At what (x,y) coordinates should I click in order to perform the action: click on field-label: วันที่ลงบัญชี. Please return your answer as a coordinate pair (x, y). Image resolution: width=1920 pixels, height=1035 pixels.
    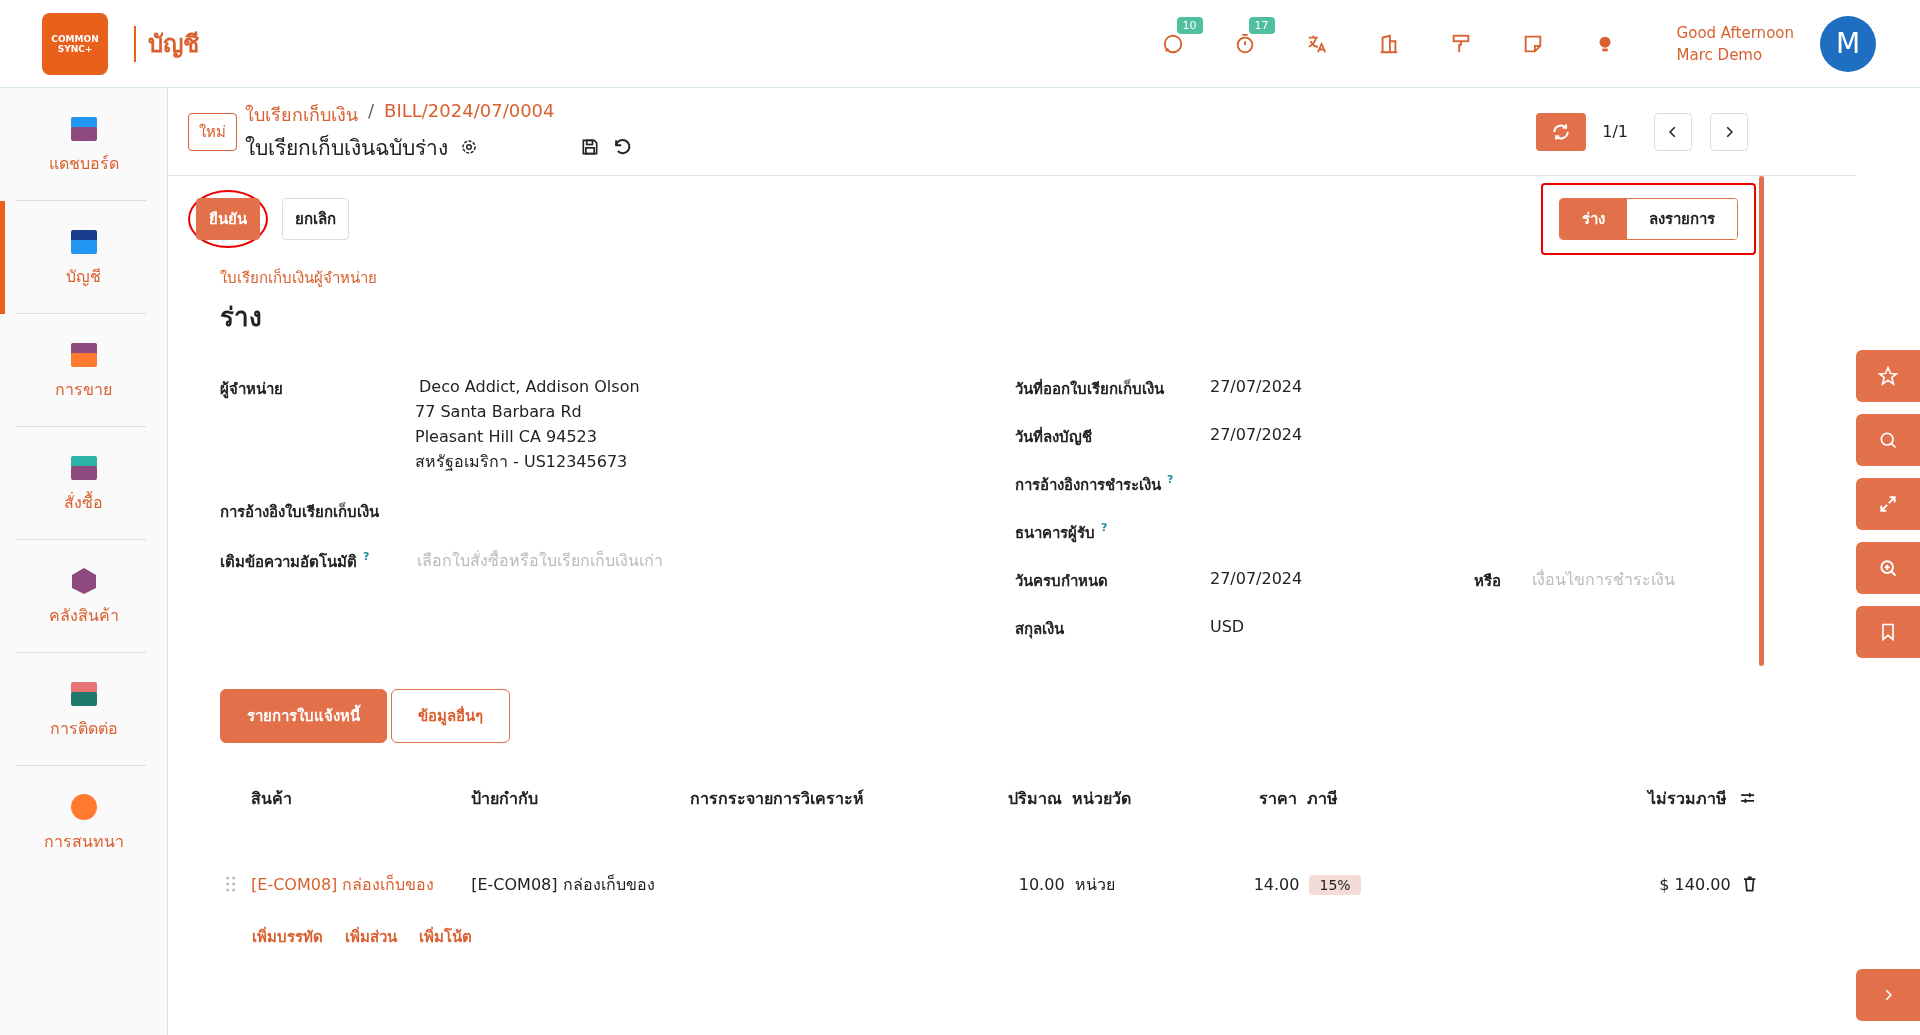
    Looking at the image, I should click on (1053, 436).